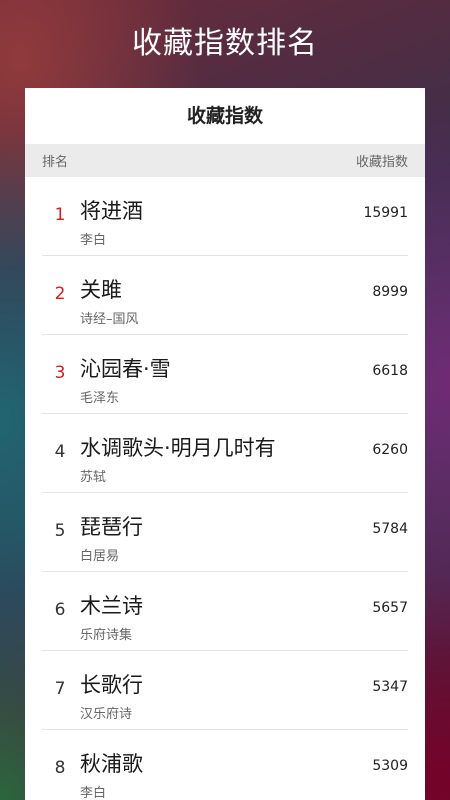 Image resolution: width=450 pixels, height=800 pixels. What do you see at coordinates (225, 160) in the screenshot?
I see `table-header: 排名 收藏指数` at bounding box center [225, 160].